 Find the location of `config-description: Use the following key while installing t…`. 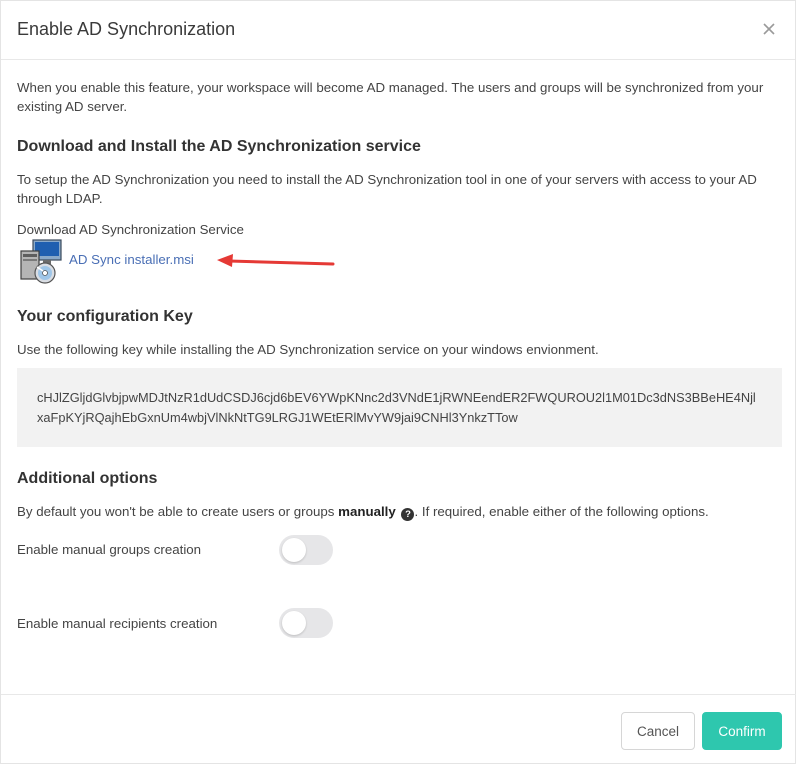

config-description: Use the following key while installing t… is located at coordinates (308, 349).